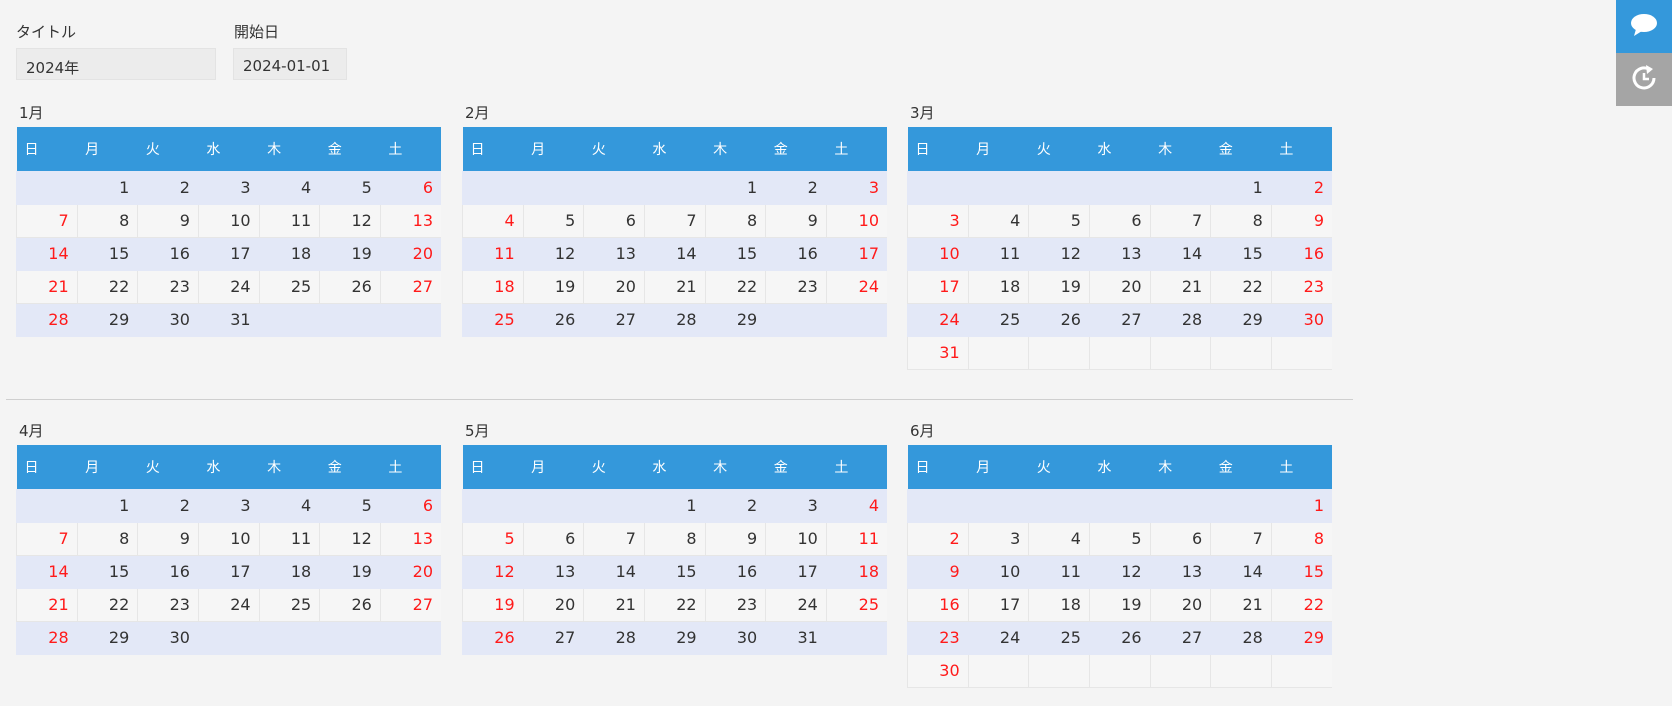 Image resolution: width=1672 pixels, height=706 pixels. Describe the element at coordinates (1644, 79) in the screenshot. I see `refresh-button` at that location.